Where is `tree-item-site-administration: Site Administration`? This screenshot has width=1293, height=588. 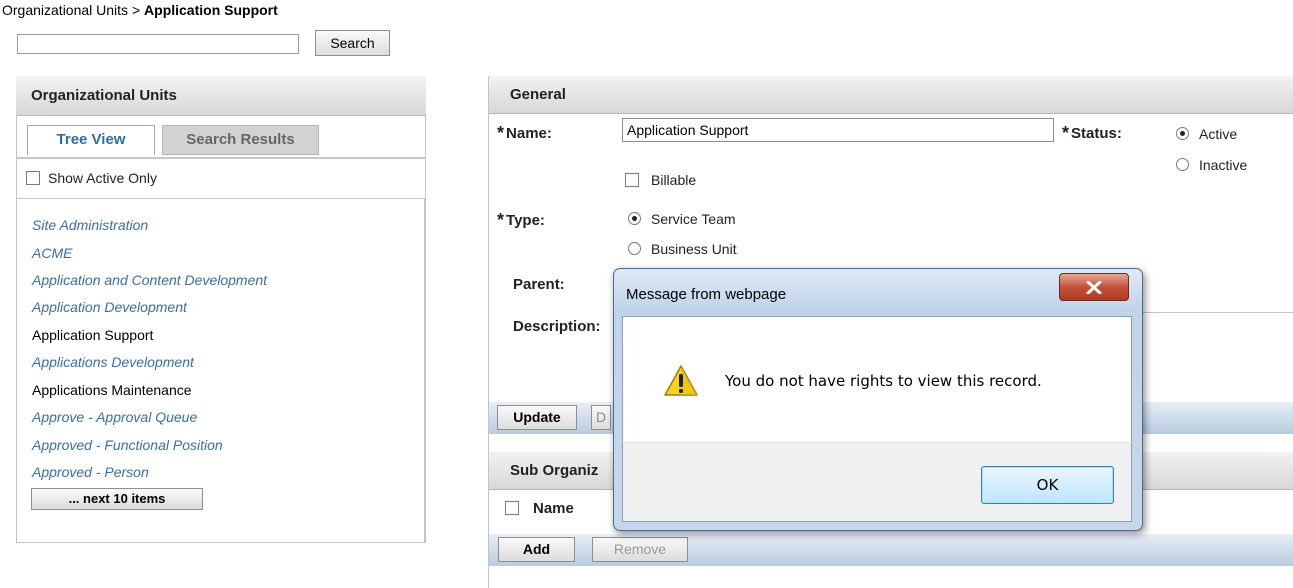
tree-item-site-administration: Site Administration is located at coordinates (90, 225).